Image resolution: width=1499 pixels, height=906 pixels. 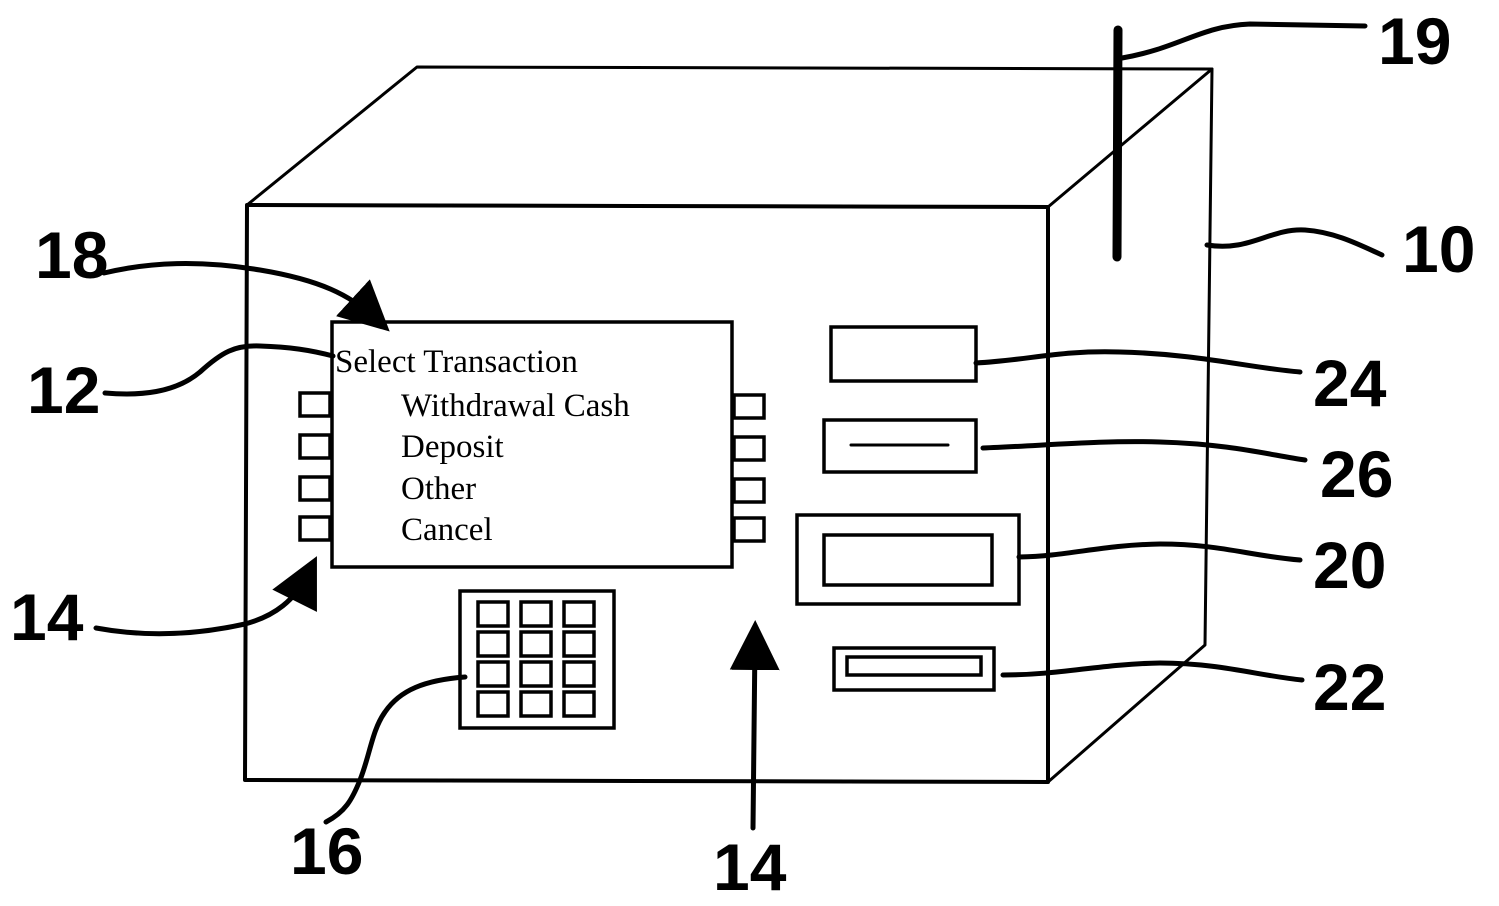 What do you see at coordinates (754, 725) in the screenshot?
I see `leader-14-bottom` at bounding box center [754, 725].